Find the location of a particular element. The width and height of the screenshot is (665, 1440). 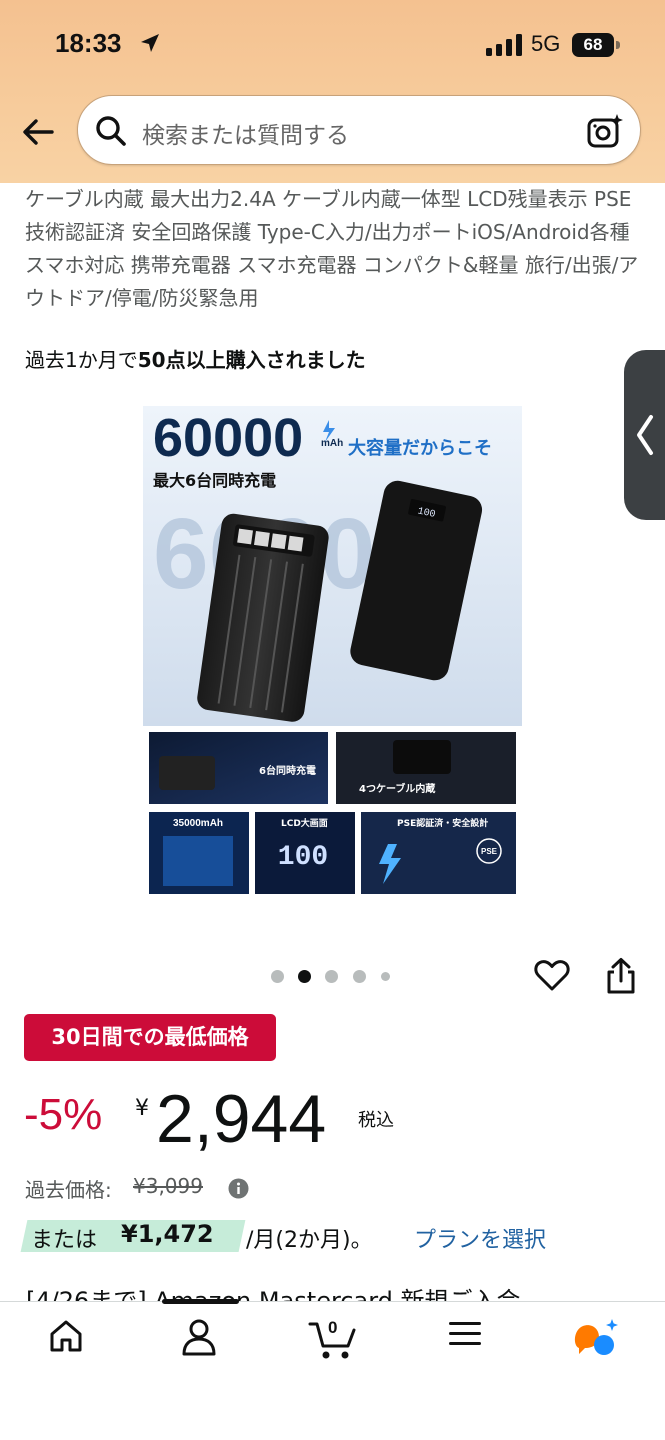

purchase-count-prefix: 過去1か月で is located at coordinates (81, 360).